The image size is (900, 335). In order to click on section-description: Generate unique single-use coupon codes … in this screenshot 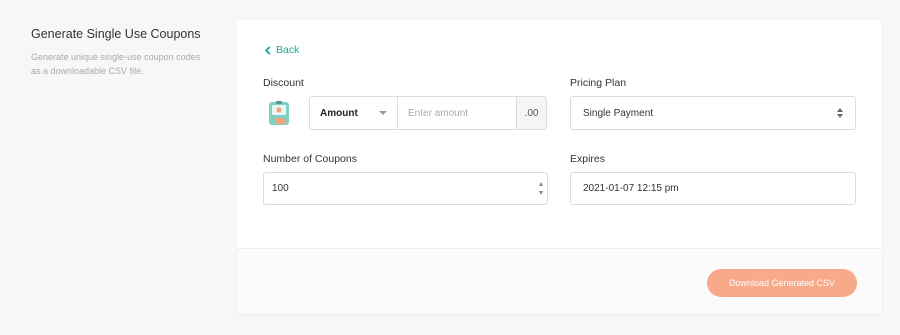, I will do `click(116, 64)`.